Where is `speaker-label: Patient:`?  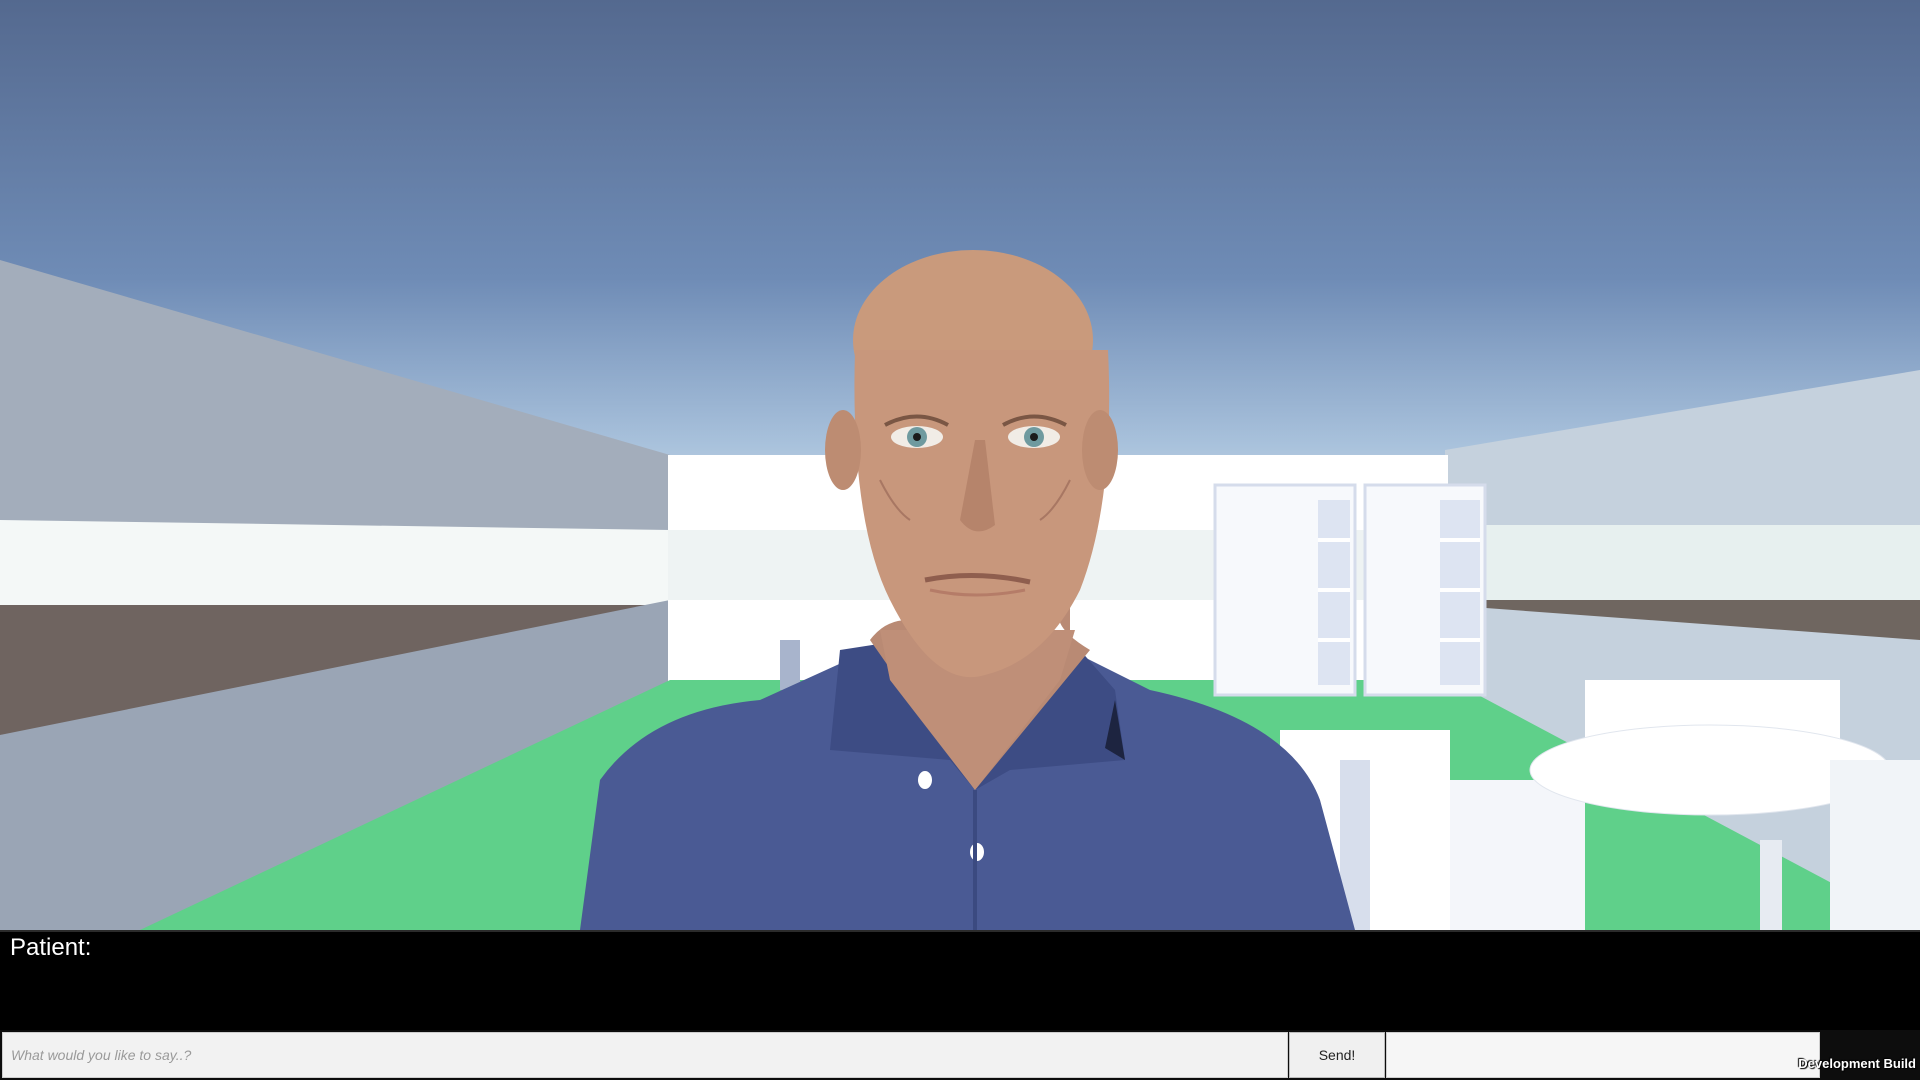
speaker-label: Patient: is located at coordinates (51, 947).